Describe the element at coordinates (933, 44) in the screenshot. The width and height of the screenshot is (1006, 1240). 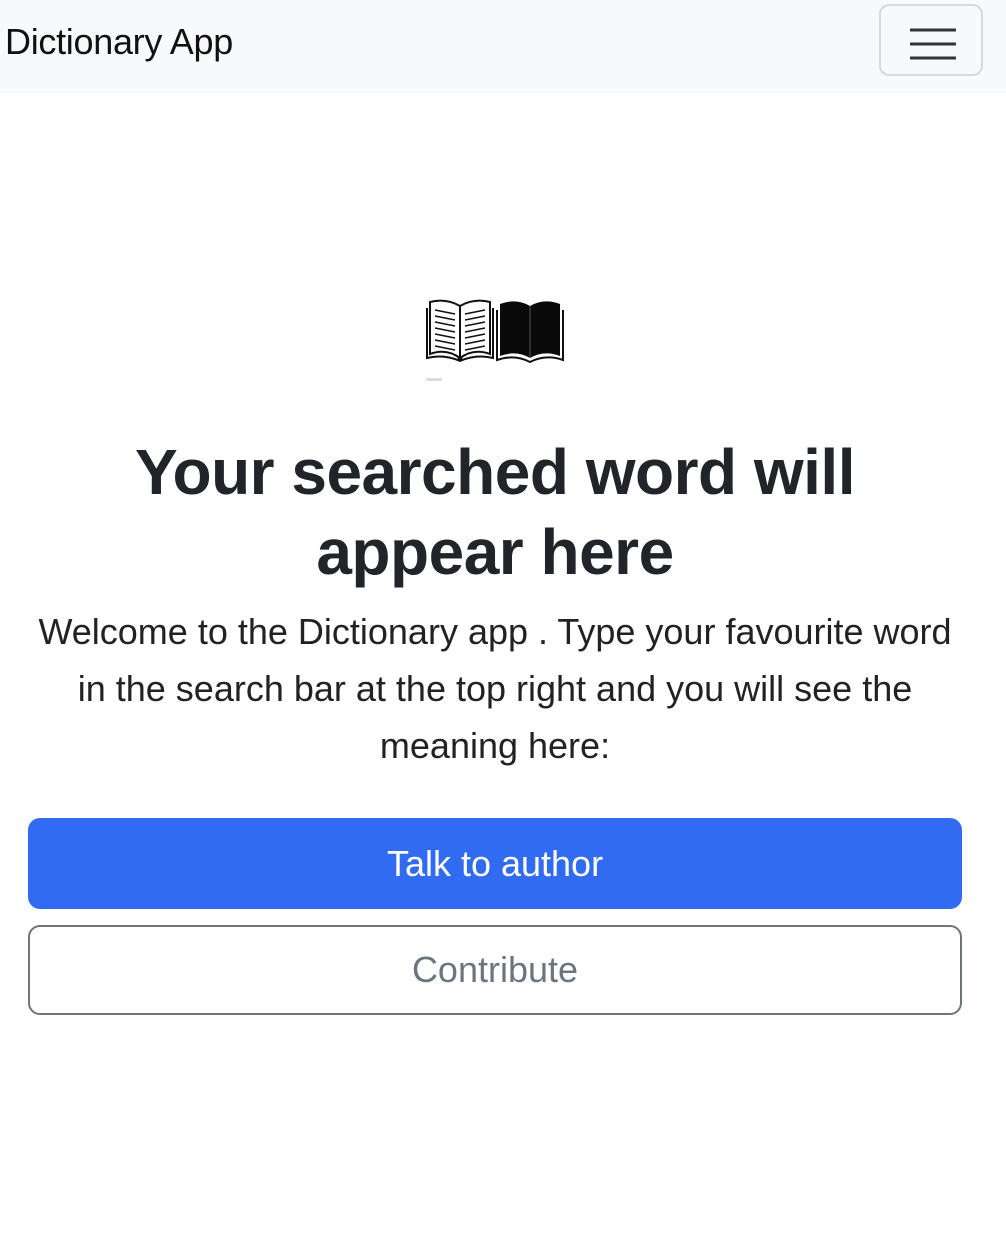
I see `hamburger-menu-icon` at that location.